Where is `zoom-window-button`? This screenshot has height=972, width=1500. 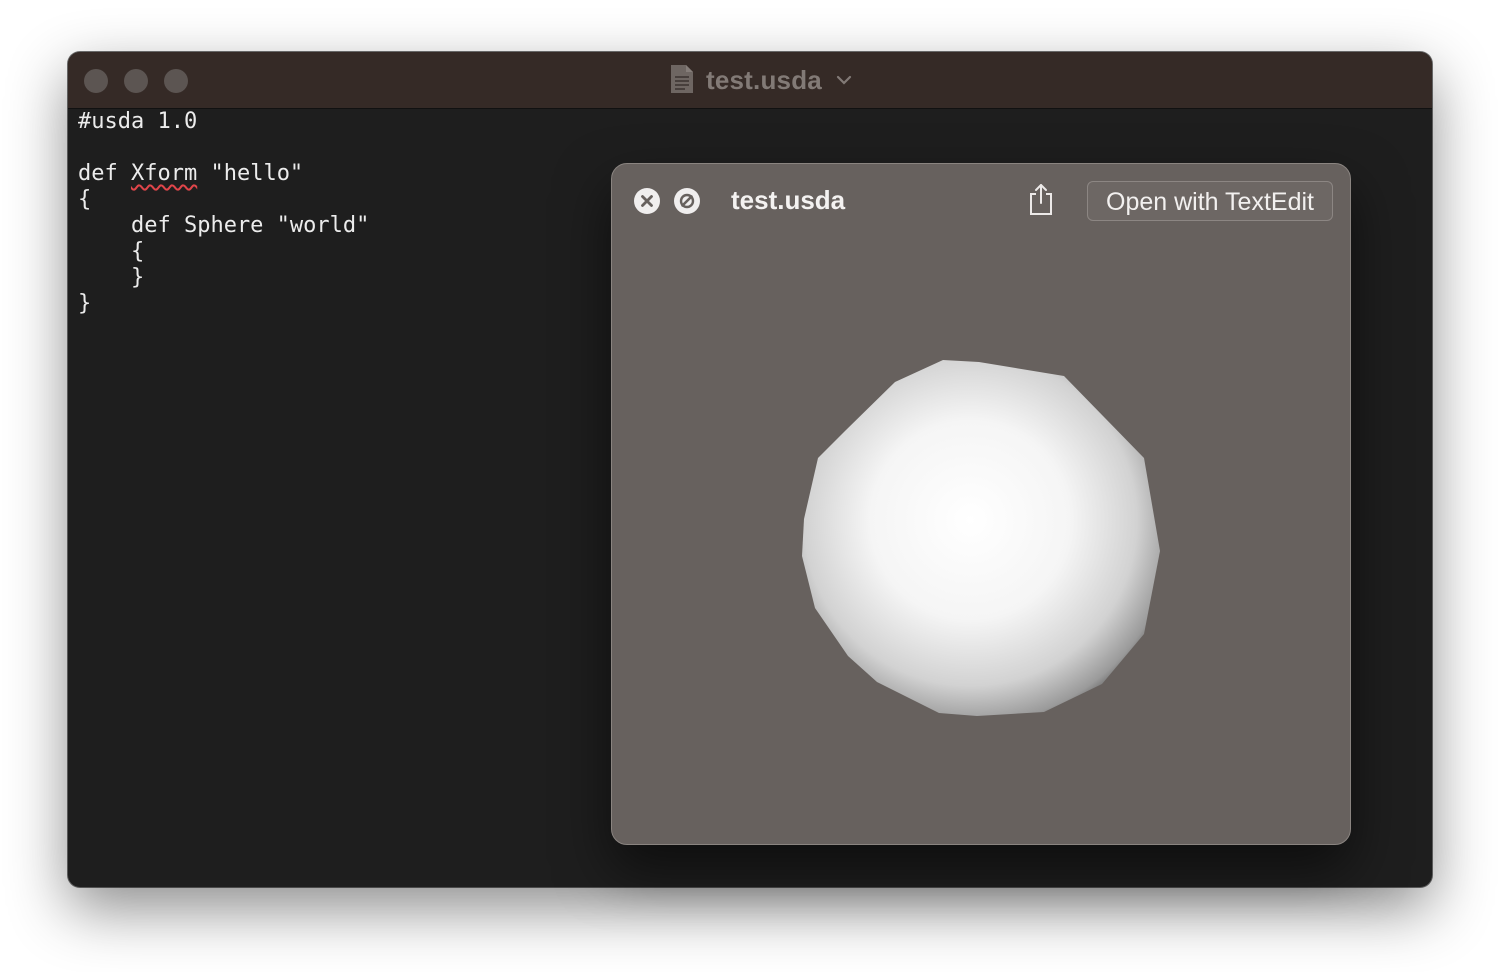 zoom-window-button is located at coordinates (176, 81).